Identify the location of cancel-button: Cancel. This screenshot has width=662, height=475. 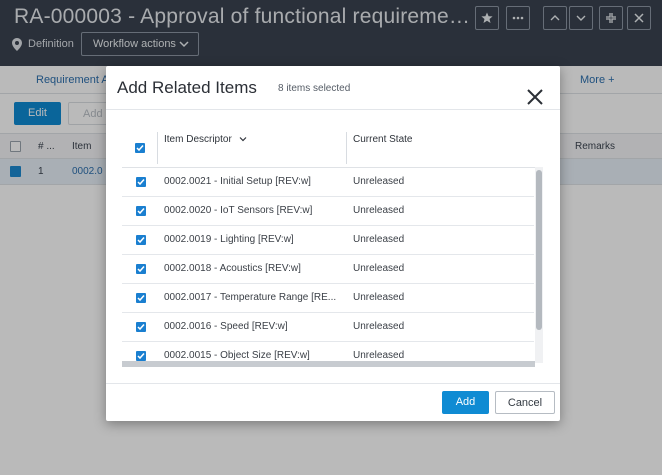
(525, 402).